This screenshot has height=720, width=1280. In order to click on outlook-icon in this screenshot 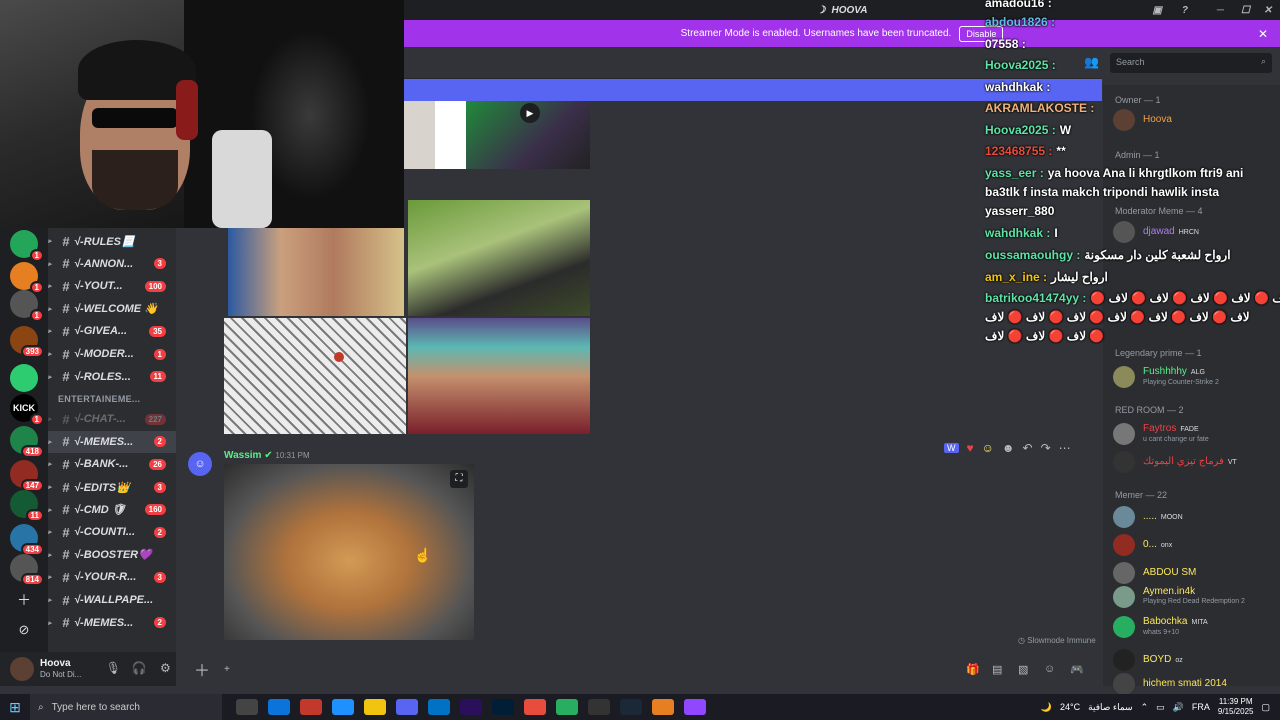, I will do `click(439, 707)`.